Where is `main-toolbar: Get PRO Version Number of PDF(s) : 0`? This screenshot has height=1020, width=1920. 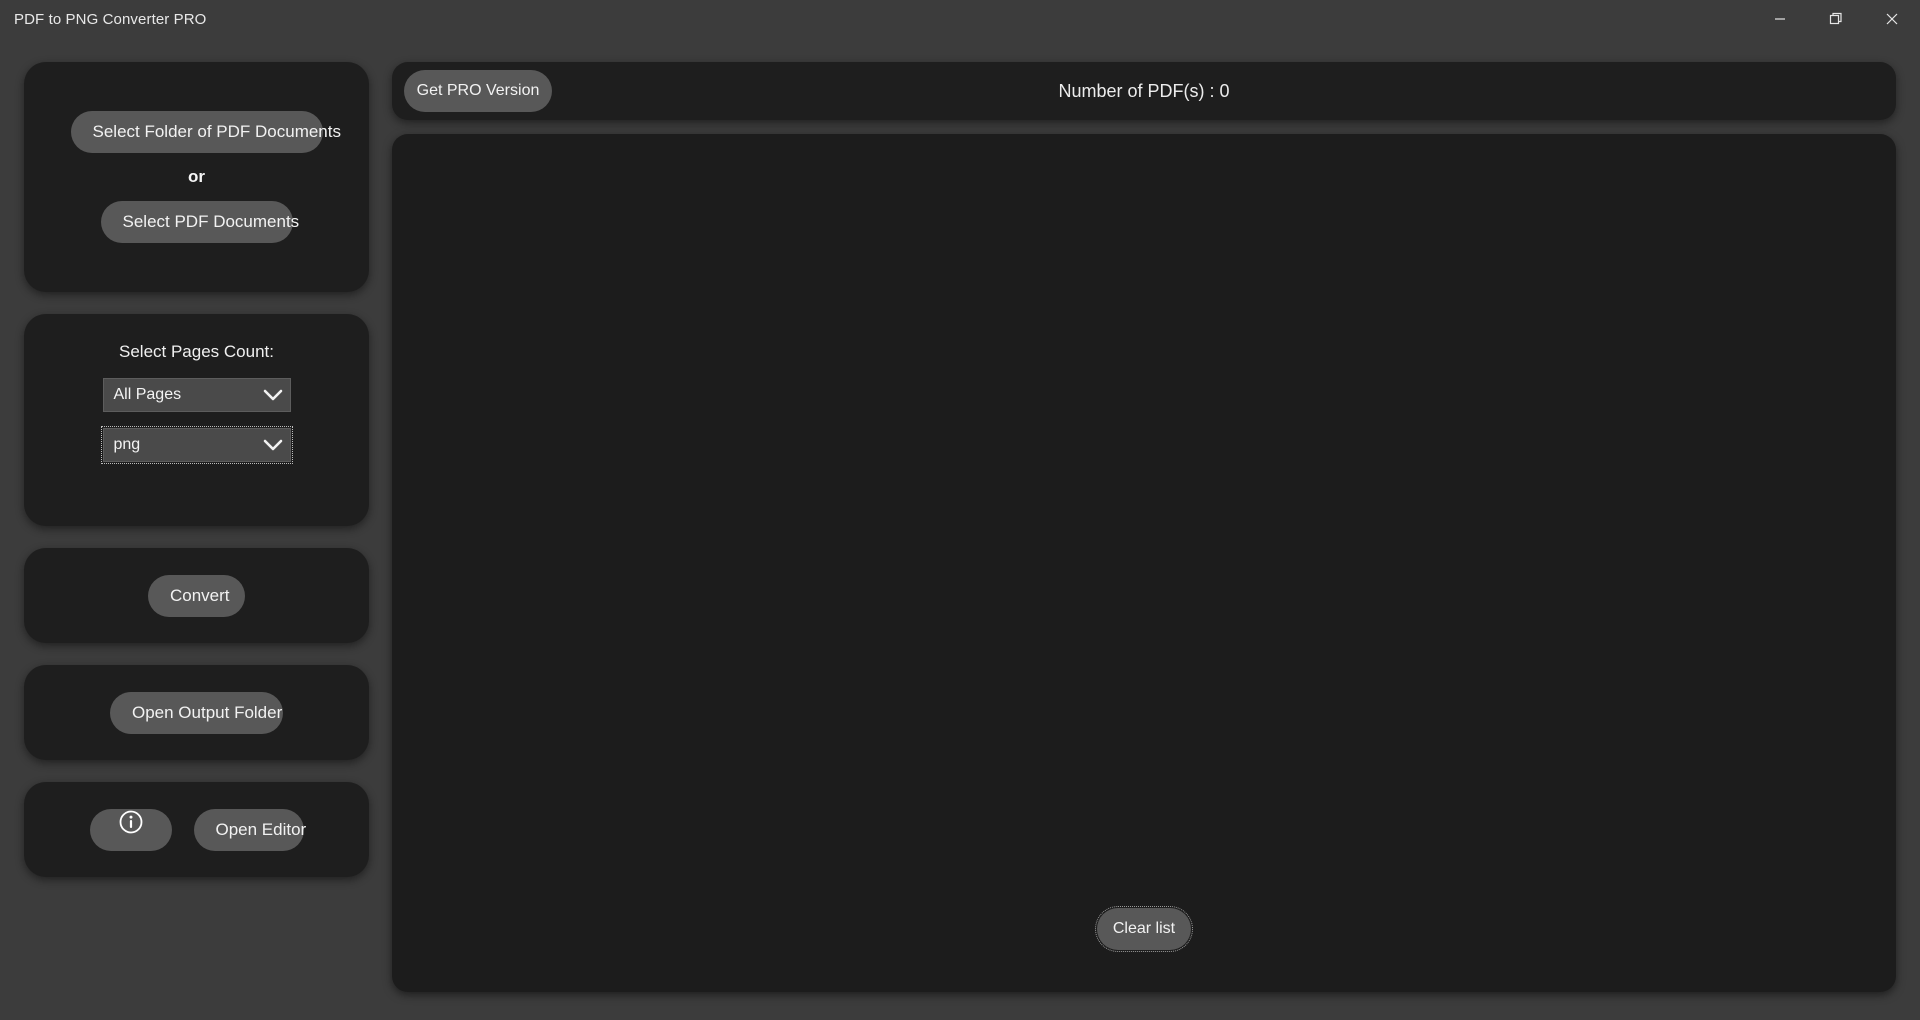
main-toolbar: Get PRO Version Number of PDF(s) : 0 is located at coordinates (1144, 91).